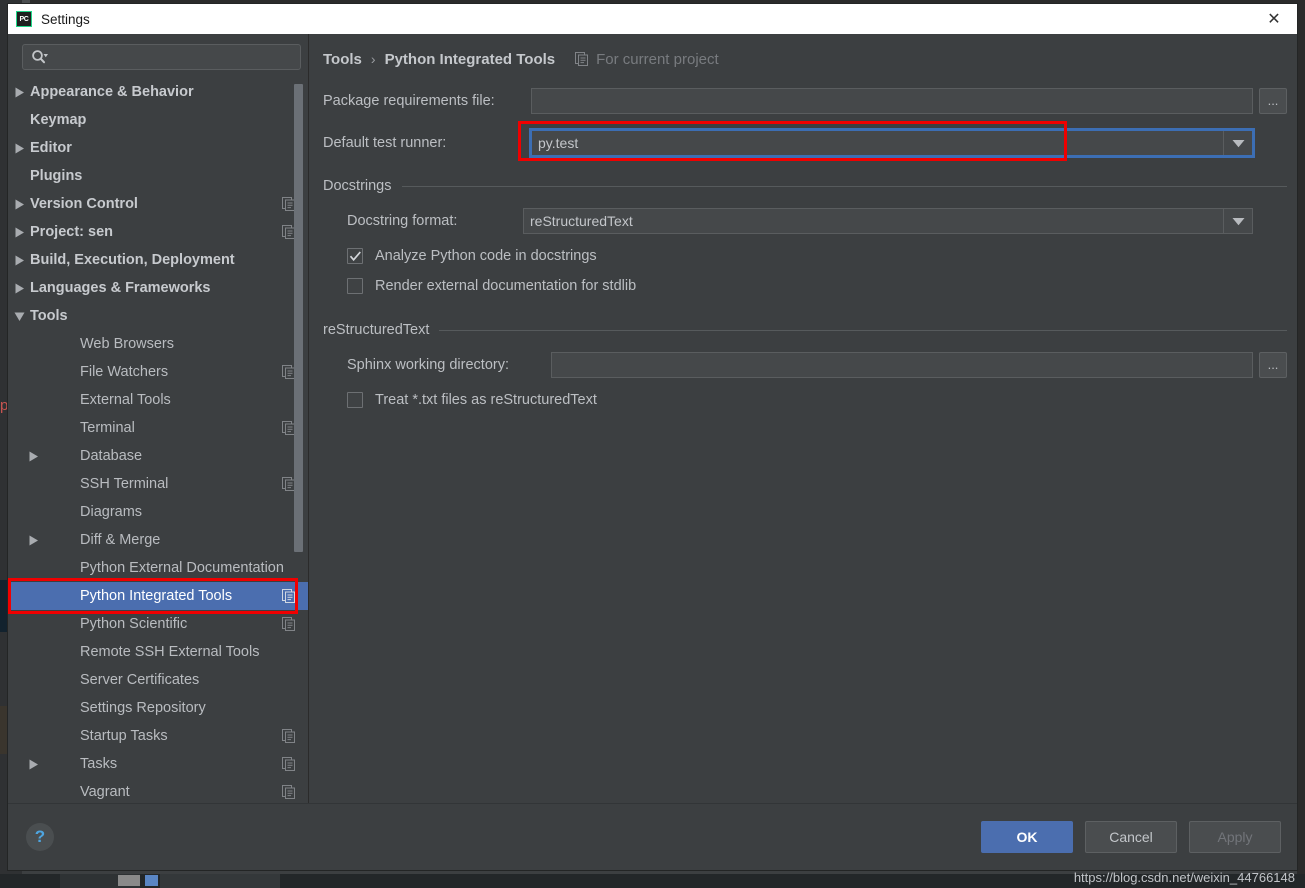 This screenshot has height=888, width=1305. I want to click on sidebar-item-label: Web Browsers, so click(127, 344).